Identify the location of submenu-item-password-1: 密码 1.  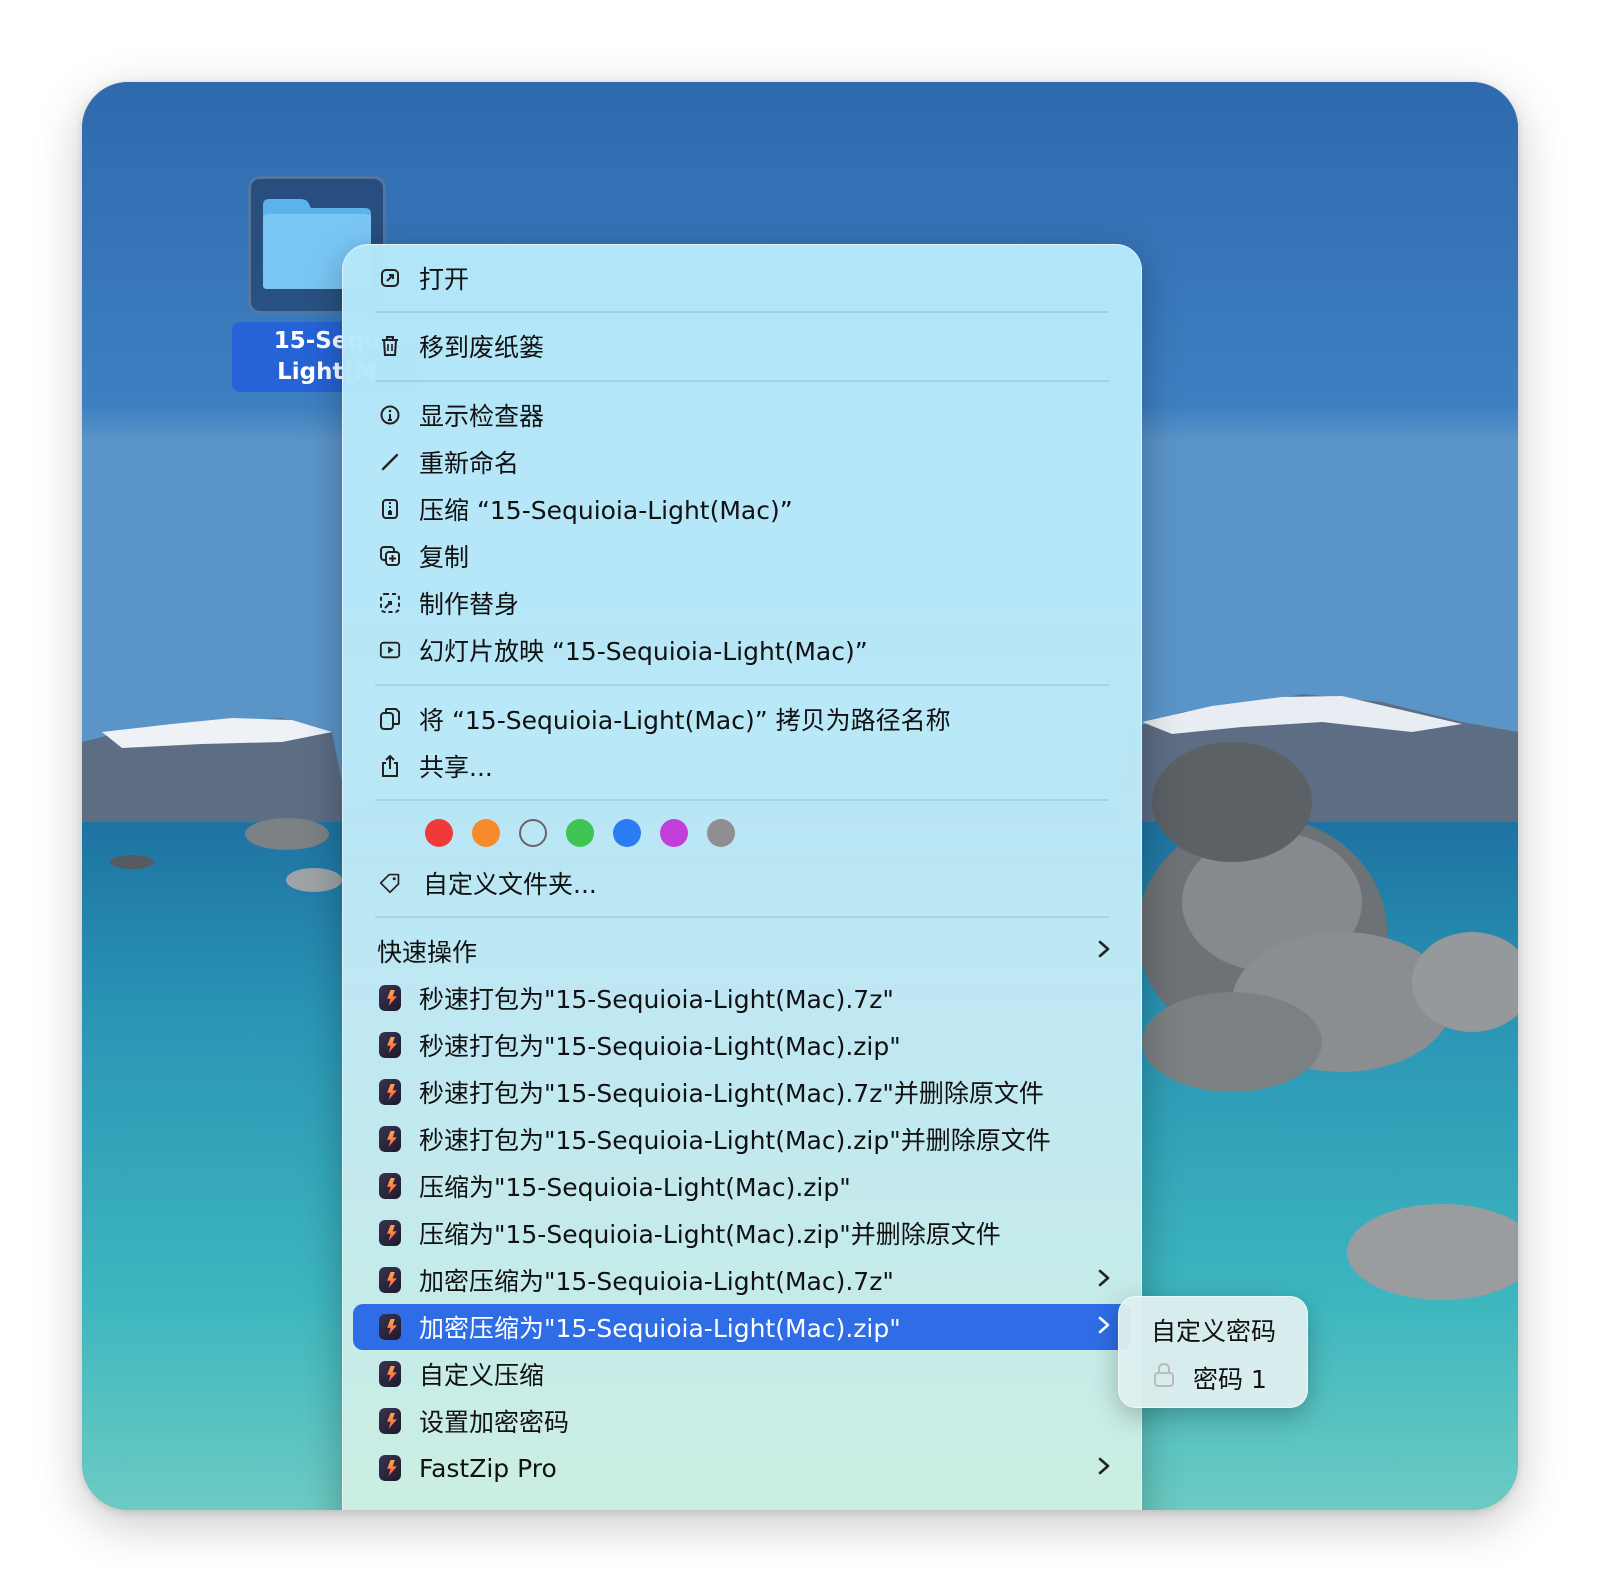
(1213, 1374).